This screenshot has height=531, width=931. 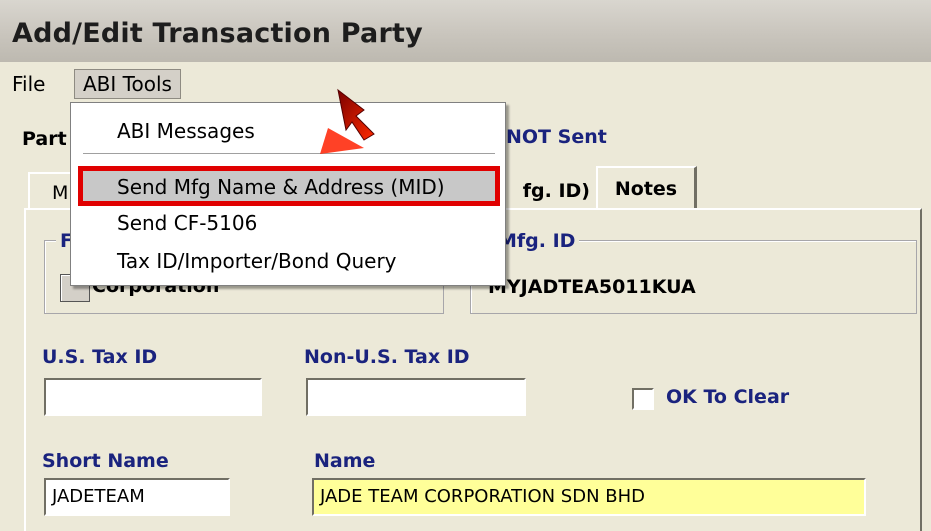 What do you see at coordinates (589, 497) in the screenshot?
I see `name-input: JADE TEAM CORPORATION SDN BHD` at bounding box center [589, 497].